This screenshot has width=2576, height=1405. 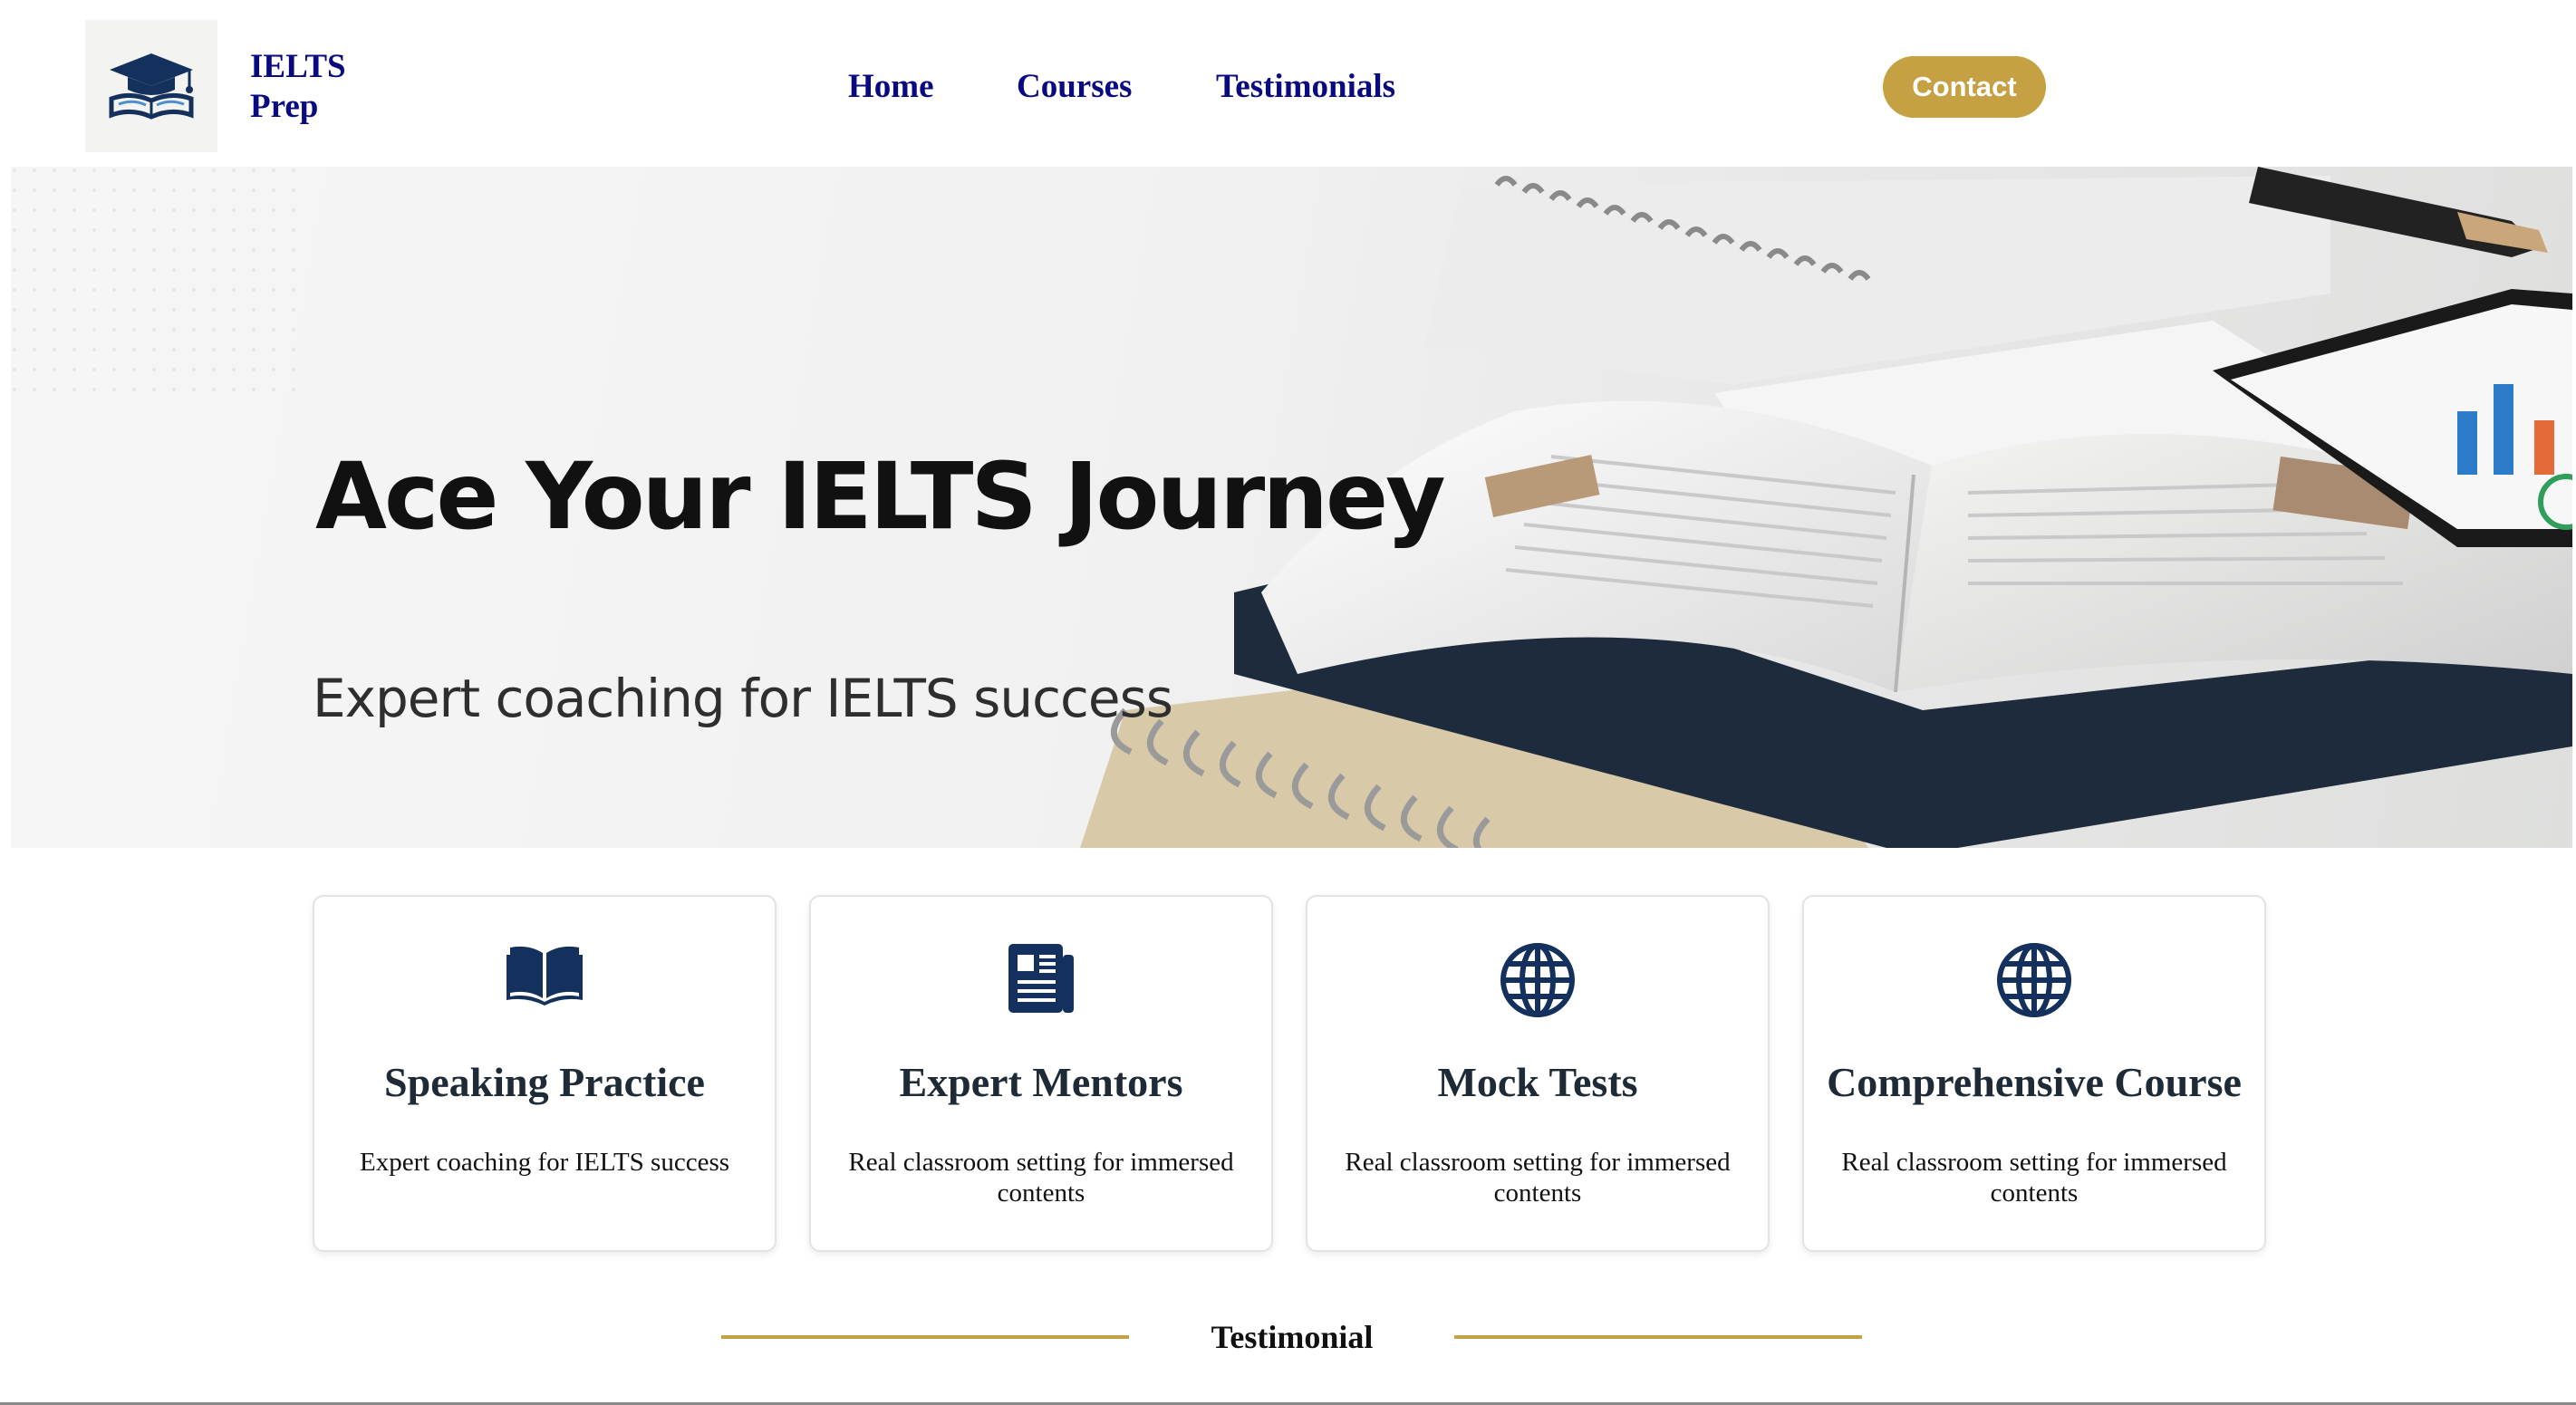 What do you see at coordinates (1658, 1337) in the screenshot?
I see `divider-right` at bounding box center [1658, 1337].